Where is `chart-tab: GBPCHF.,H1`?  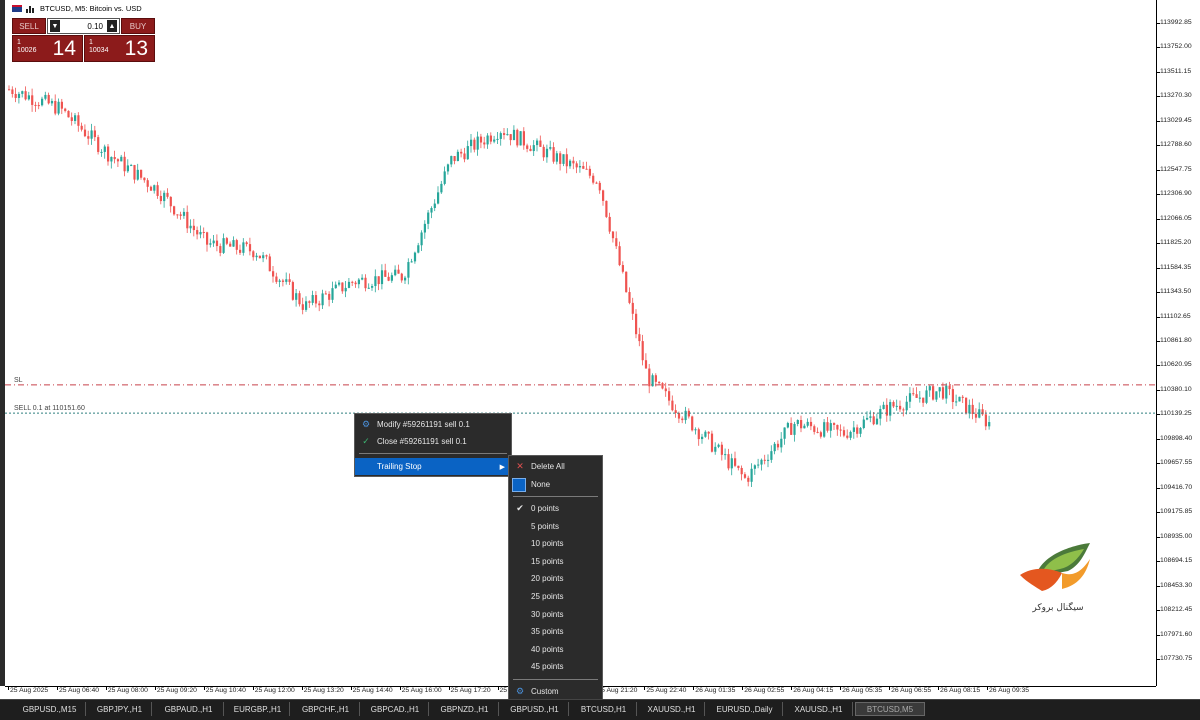 chart-tab: GBPCHF.,H1 is located at coordinates (326, 709).